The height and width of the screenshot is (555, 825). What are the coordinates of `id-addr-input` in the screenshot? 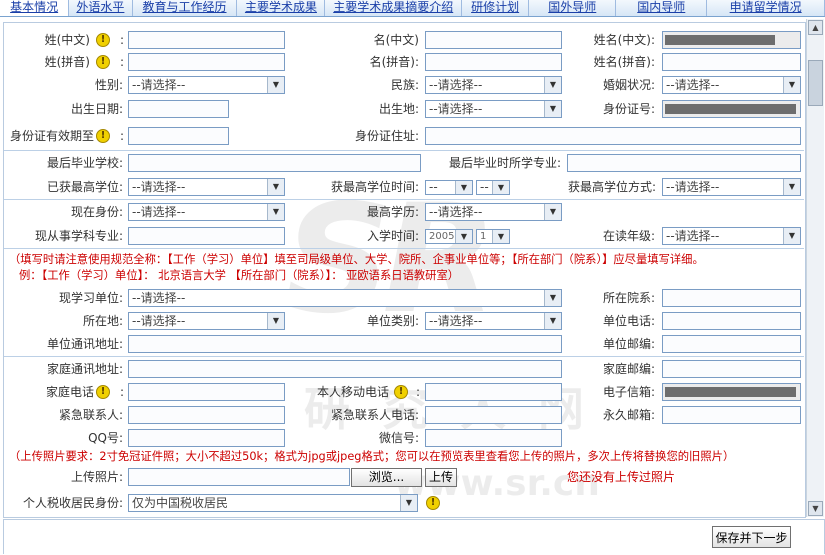 It's located at (613, 136).